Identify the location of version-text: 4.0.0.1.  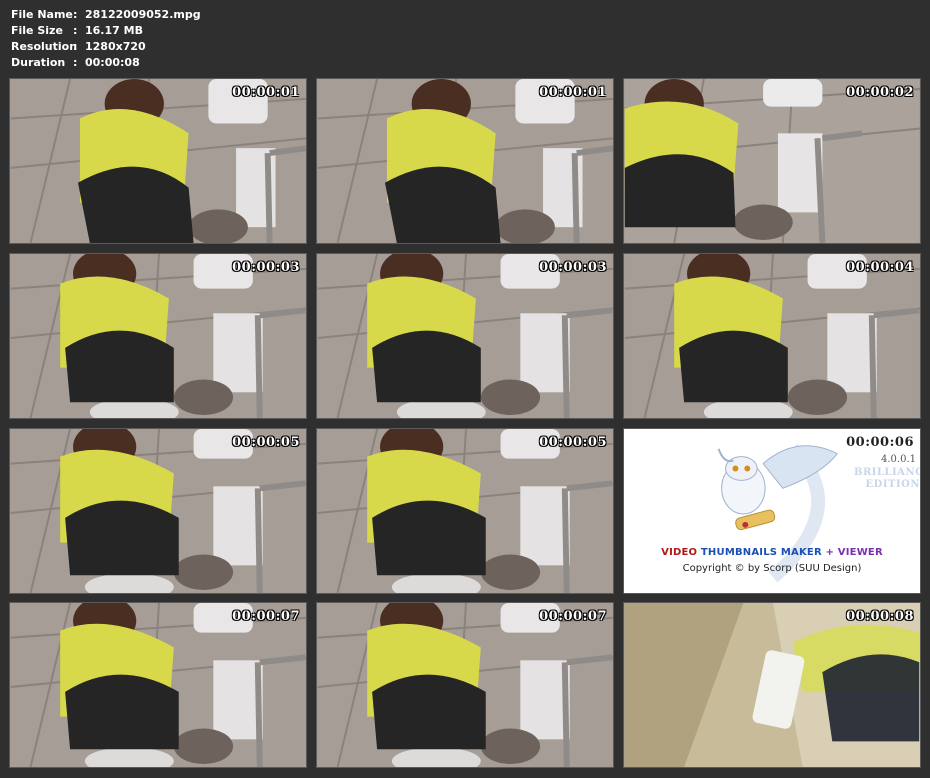
(898, 459).